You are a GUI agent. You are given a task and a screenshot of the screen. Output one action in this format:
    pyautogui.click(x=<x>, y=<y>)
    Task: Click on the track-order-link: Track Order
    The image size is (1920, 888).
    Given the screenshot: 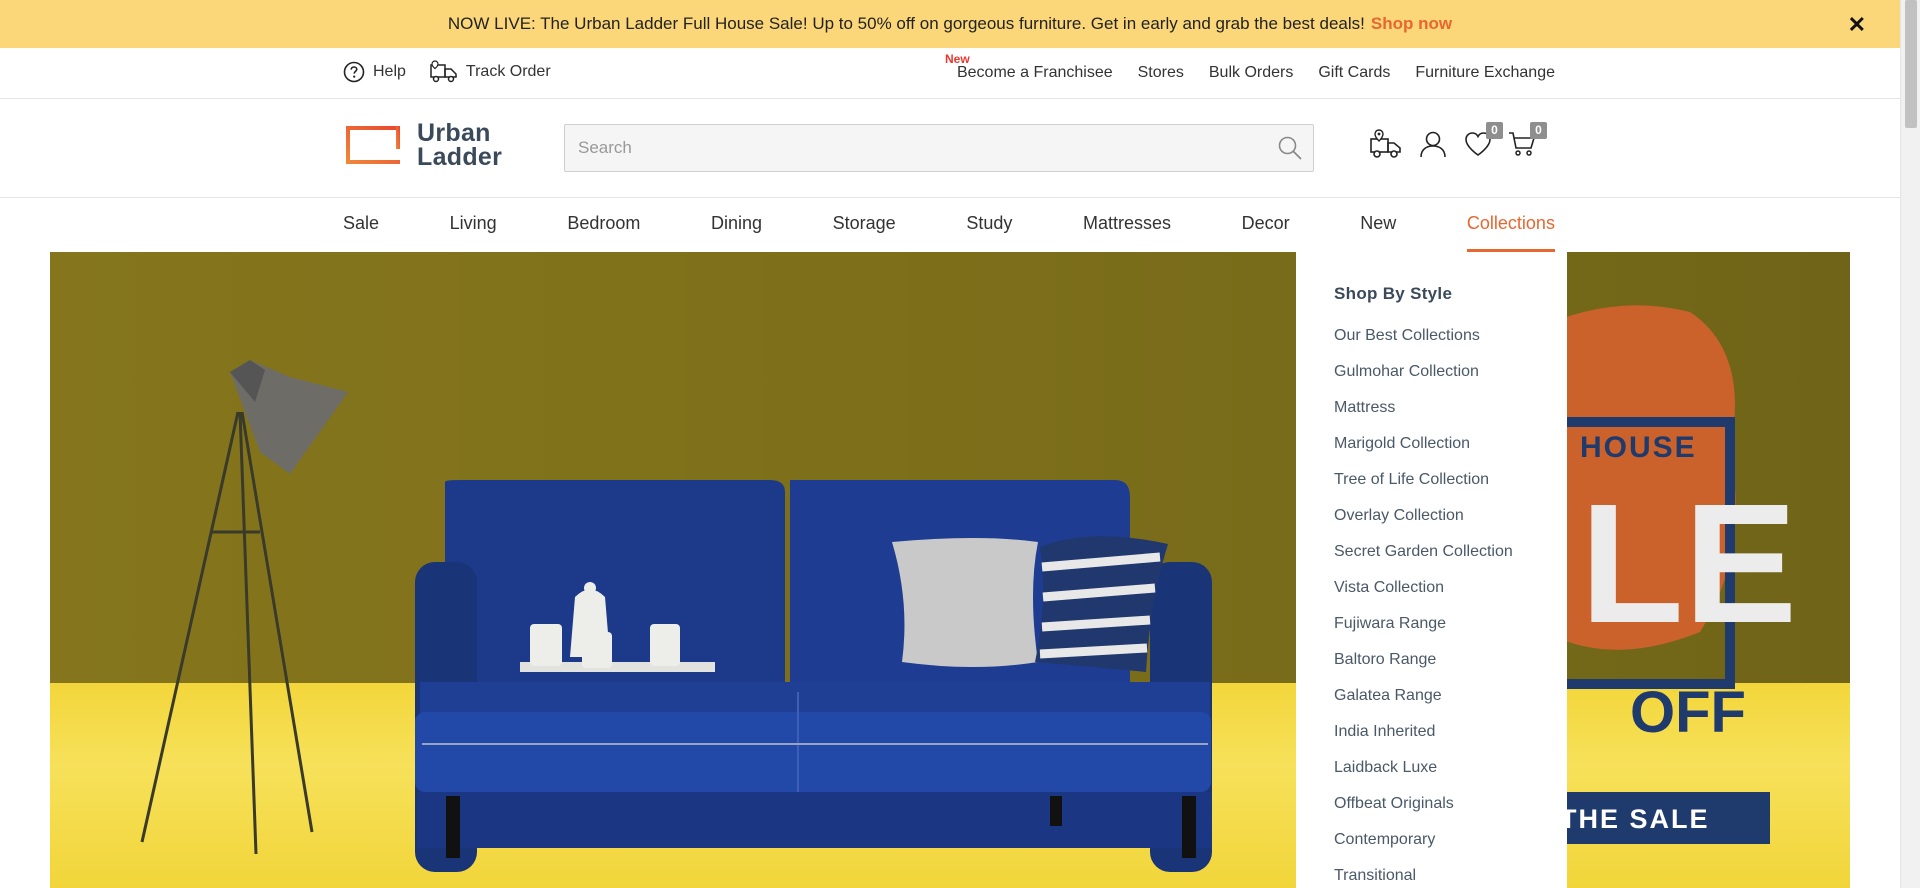 What is the action you would take?
    pyautogui.click(x=490, y=72)
    